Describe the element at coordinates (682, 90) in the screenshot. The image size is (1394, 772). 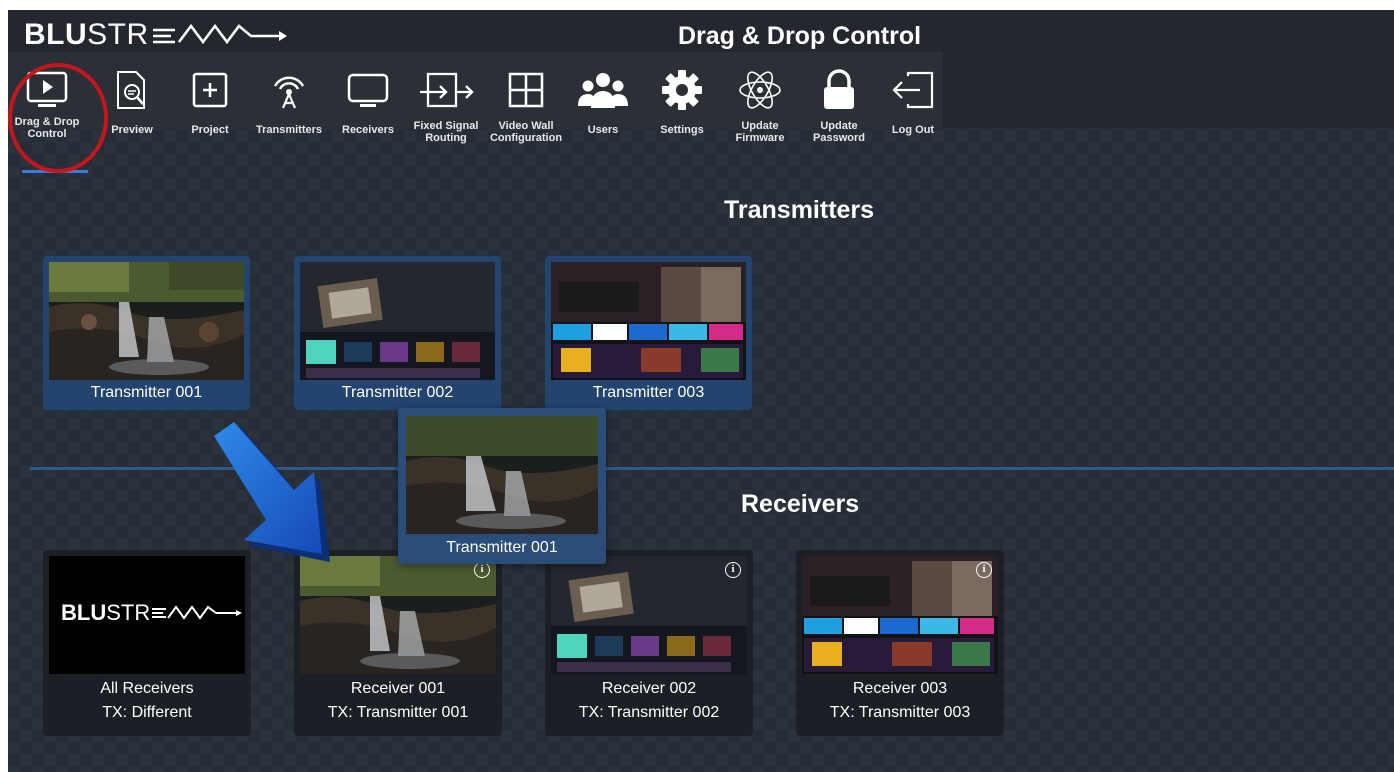
I see `gear-icon` at that location.